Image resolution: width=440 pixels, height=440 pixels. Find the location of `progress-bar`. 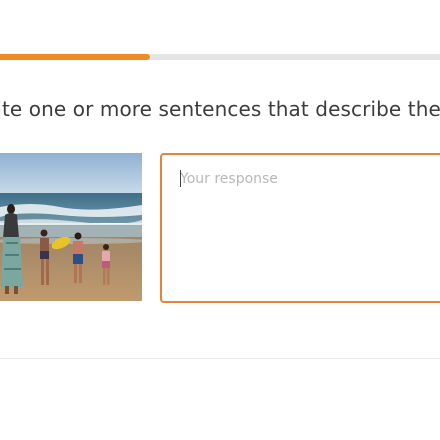

progress-bar is located at coordinates (220, 57).